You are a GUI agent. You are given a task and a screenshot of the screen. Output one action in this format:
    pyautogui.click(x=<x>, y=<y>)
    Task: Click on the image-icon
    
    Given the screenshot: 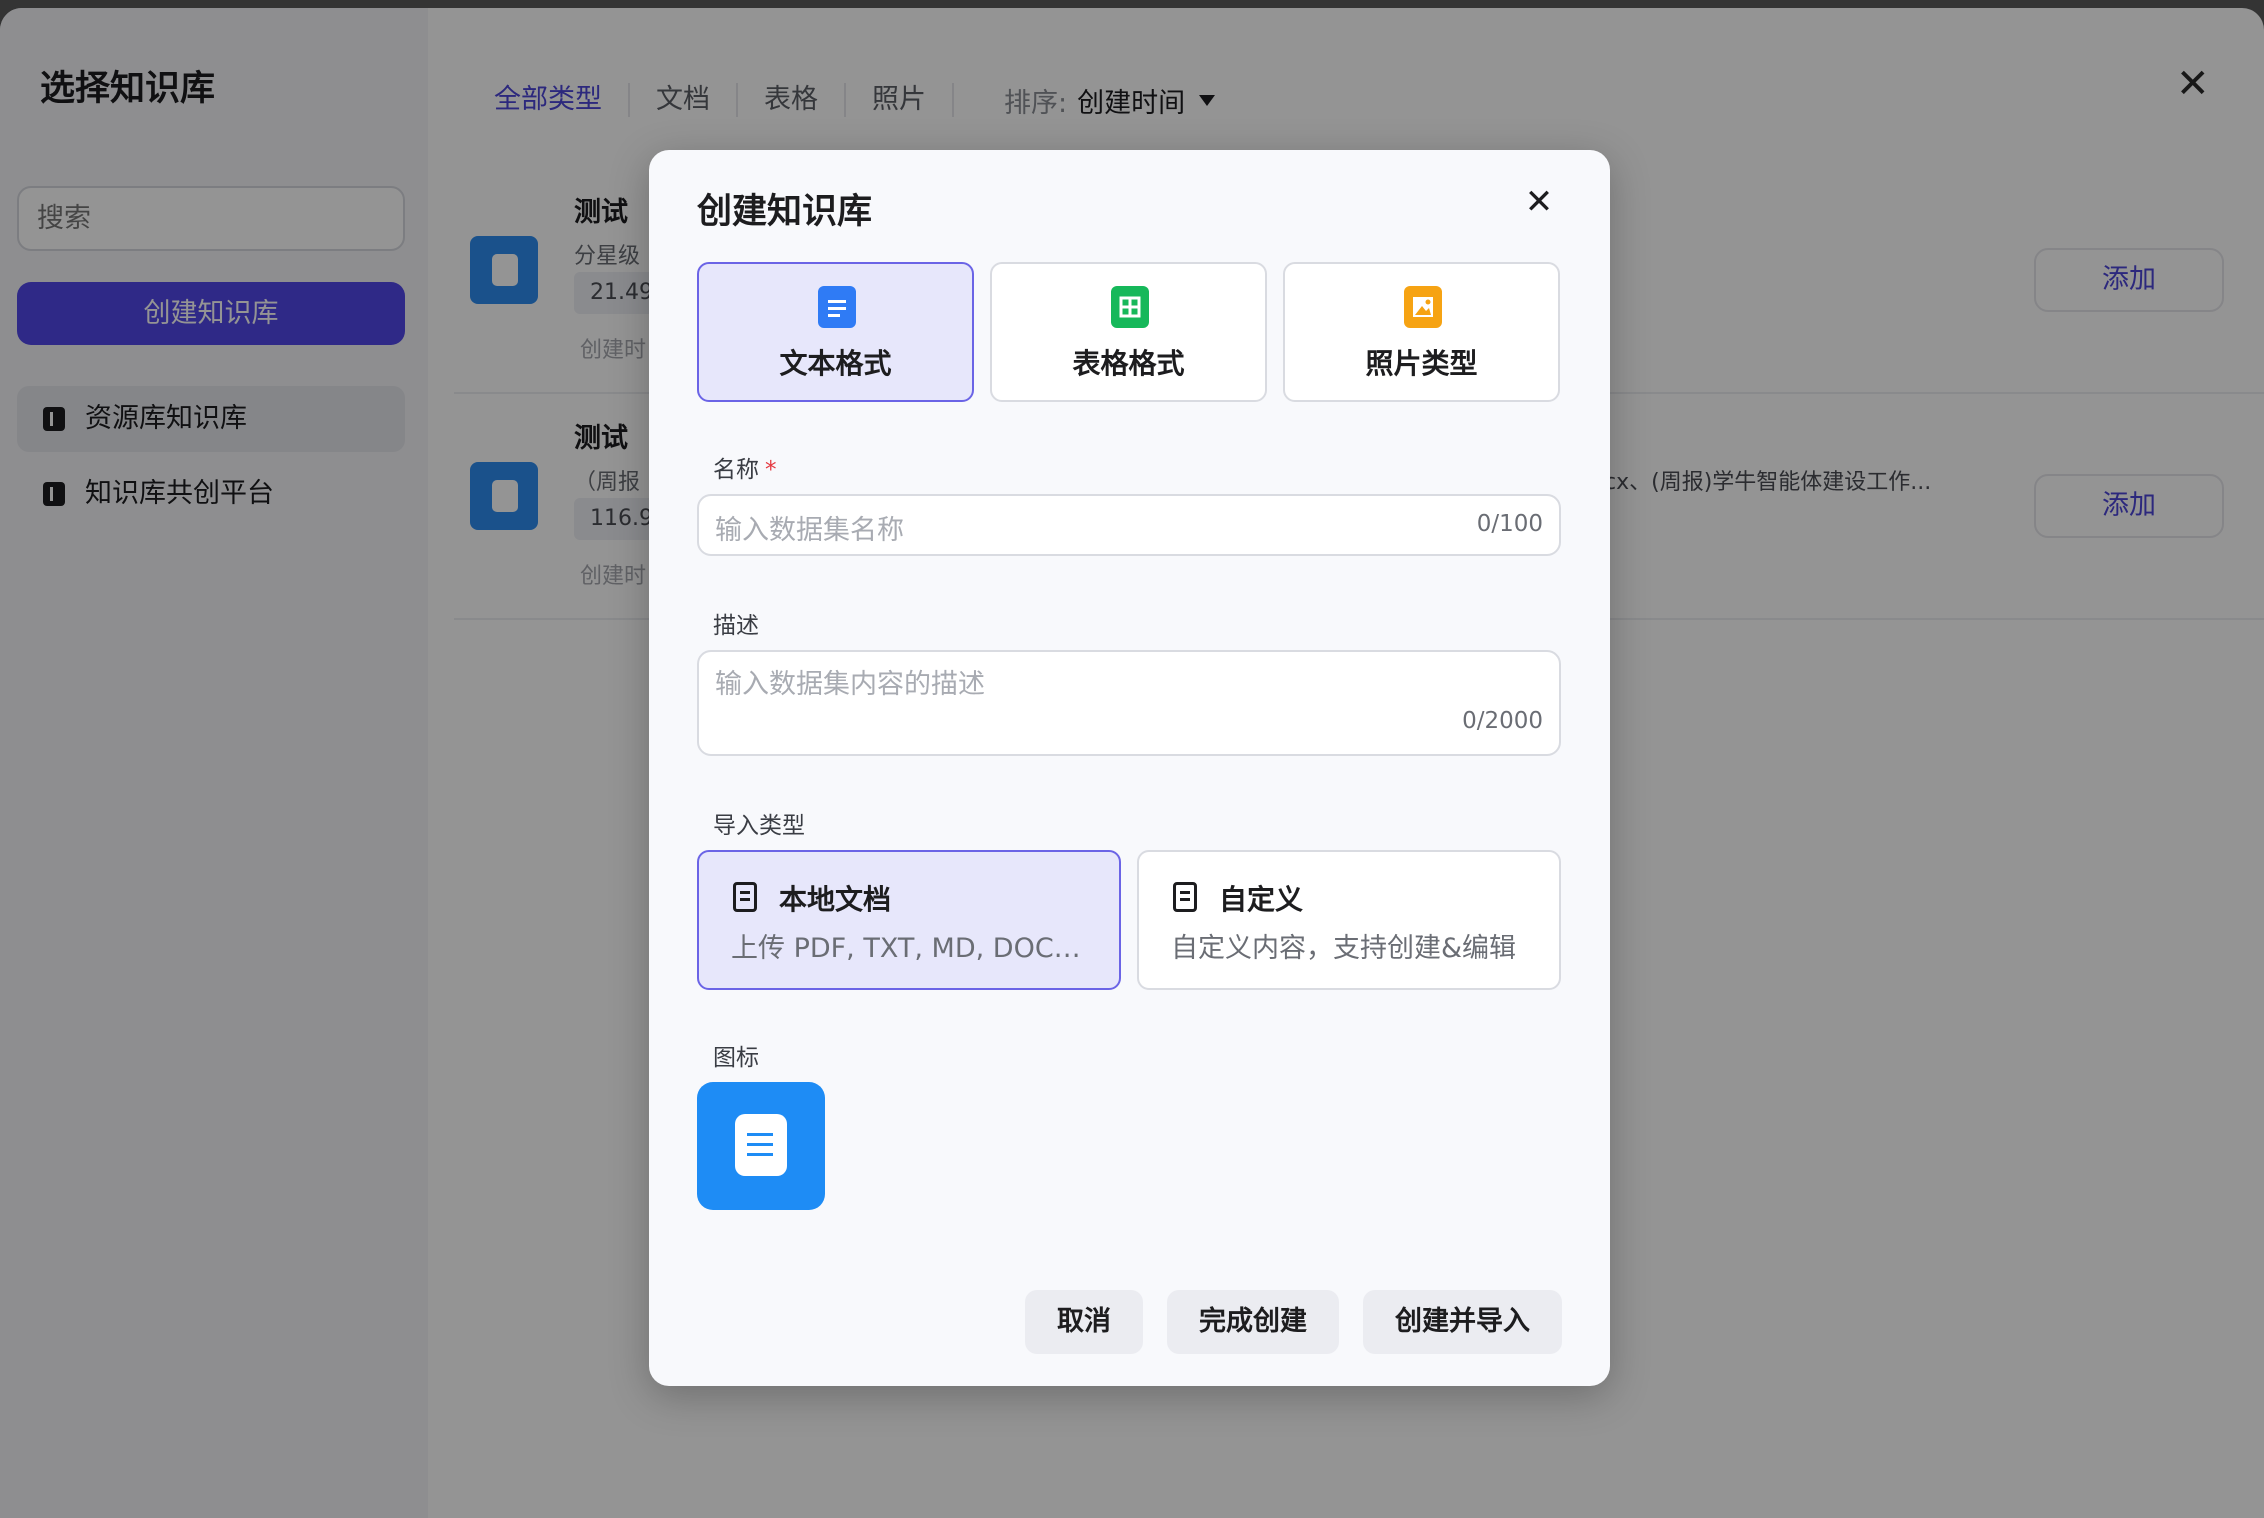 What is the action you would take?
    pyautogui.click(x=1423, y=307)
    